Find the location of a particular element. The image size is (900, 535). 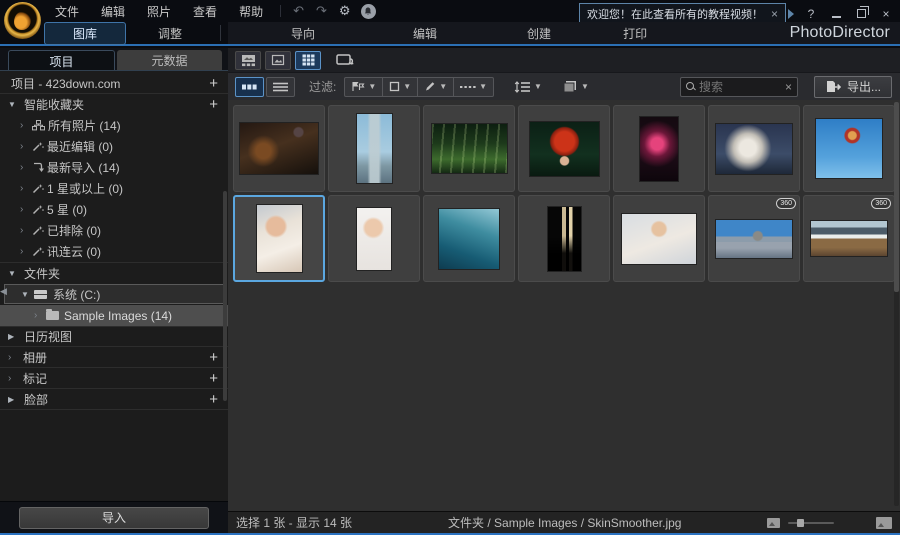

menu-file: 文件 is located at coordinates (67, 11).